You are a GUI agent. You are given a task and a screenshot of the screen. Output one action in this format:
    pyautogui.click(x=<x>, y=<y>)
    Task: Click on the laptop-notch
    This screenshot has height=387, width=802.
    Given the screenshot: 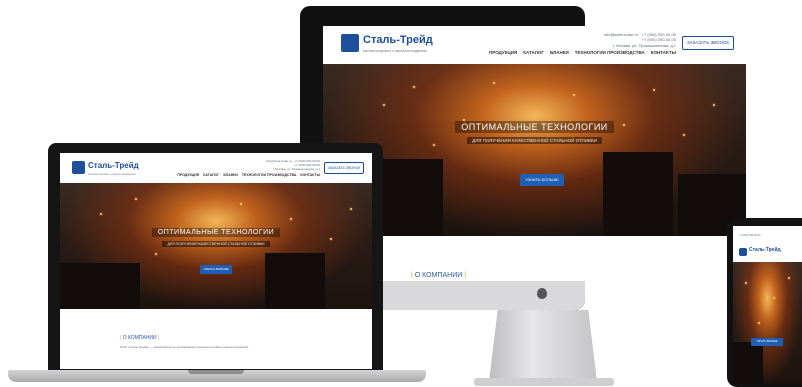 What is the action you would take?
    pyautogui.click(x=216, y=372)
    